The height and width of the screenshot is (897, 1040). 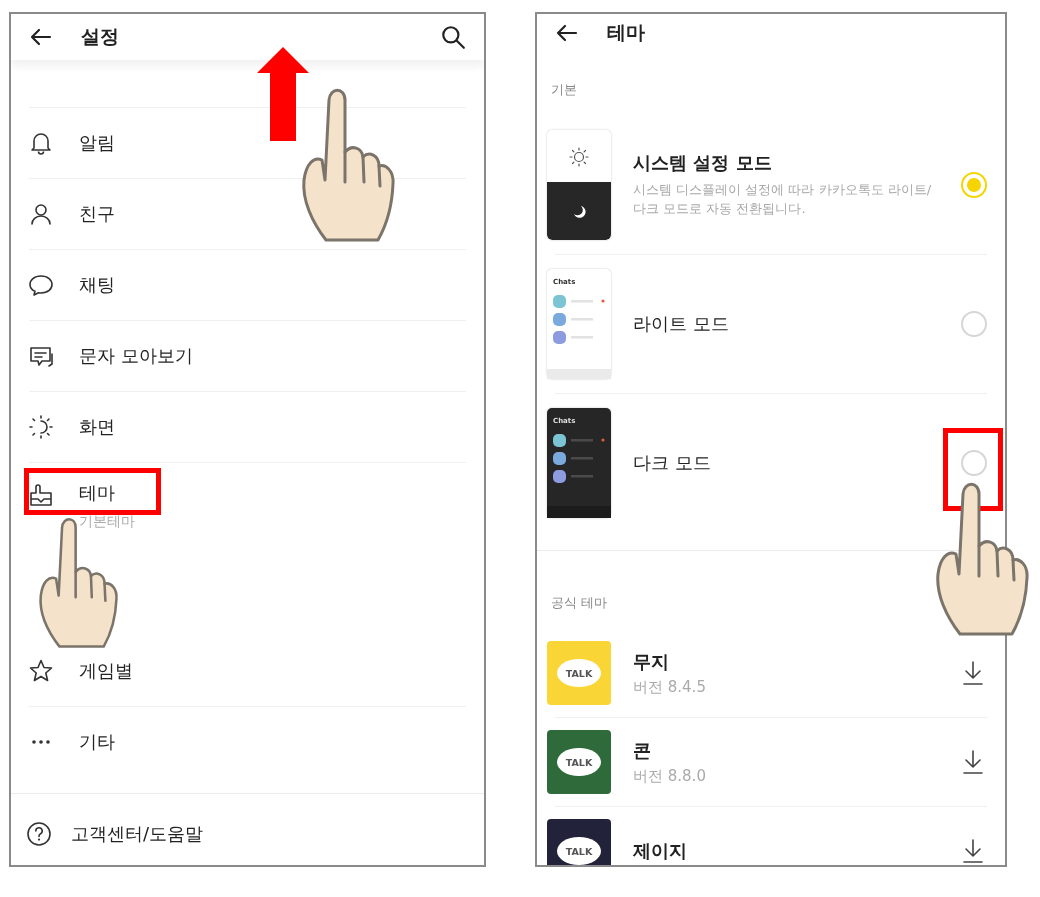 I want to click on mode-title: 다크 모드, so click(x=672, y=463).